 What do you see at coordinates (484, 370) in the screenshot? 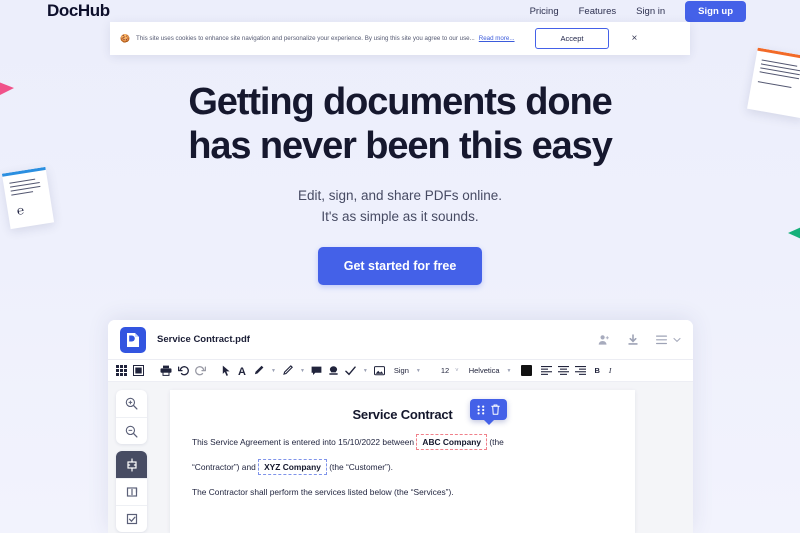
I see `font-family-value: Helvetica` at bounding box center [484, 370].